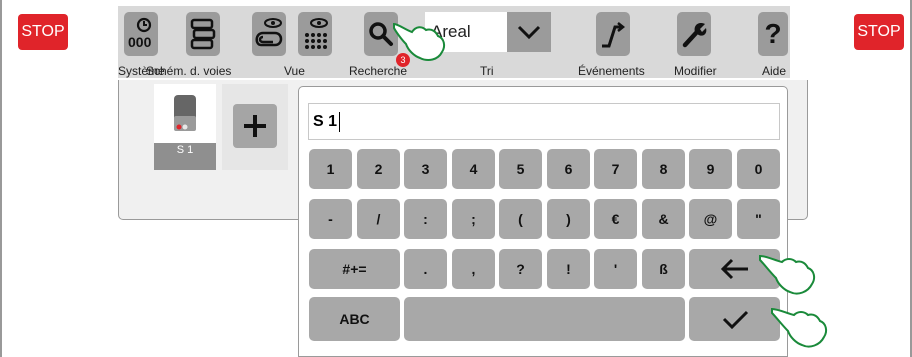 This screenshot has width=912, height=357. I want to click on key-1: 1, so click(330, 169).